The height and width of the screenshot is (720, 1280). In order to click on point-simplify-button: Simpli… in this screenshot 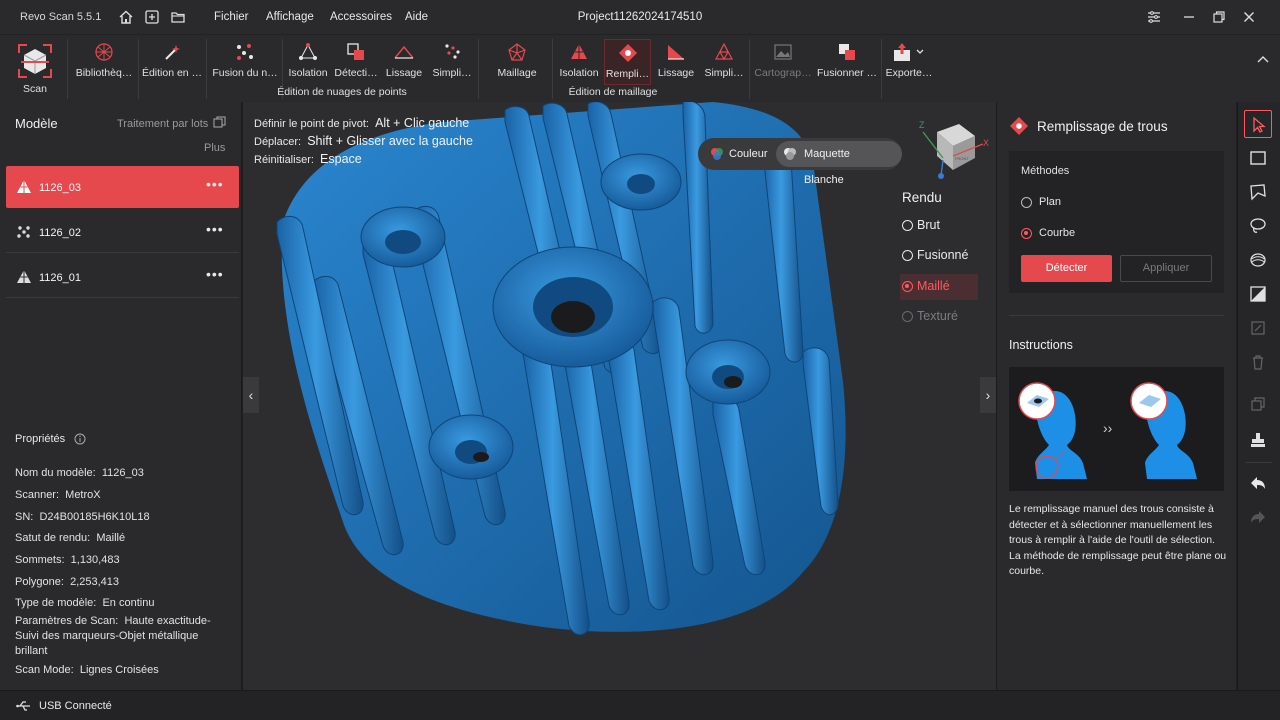, I will do `click(452, 61)`.